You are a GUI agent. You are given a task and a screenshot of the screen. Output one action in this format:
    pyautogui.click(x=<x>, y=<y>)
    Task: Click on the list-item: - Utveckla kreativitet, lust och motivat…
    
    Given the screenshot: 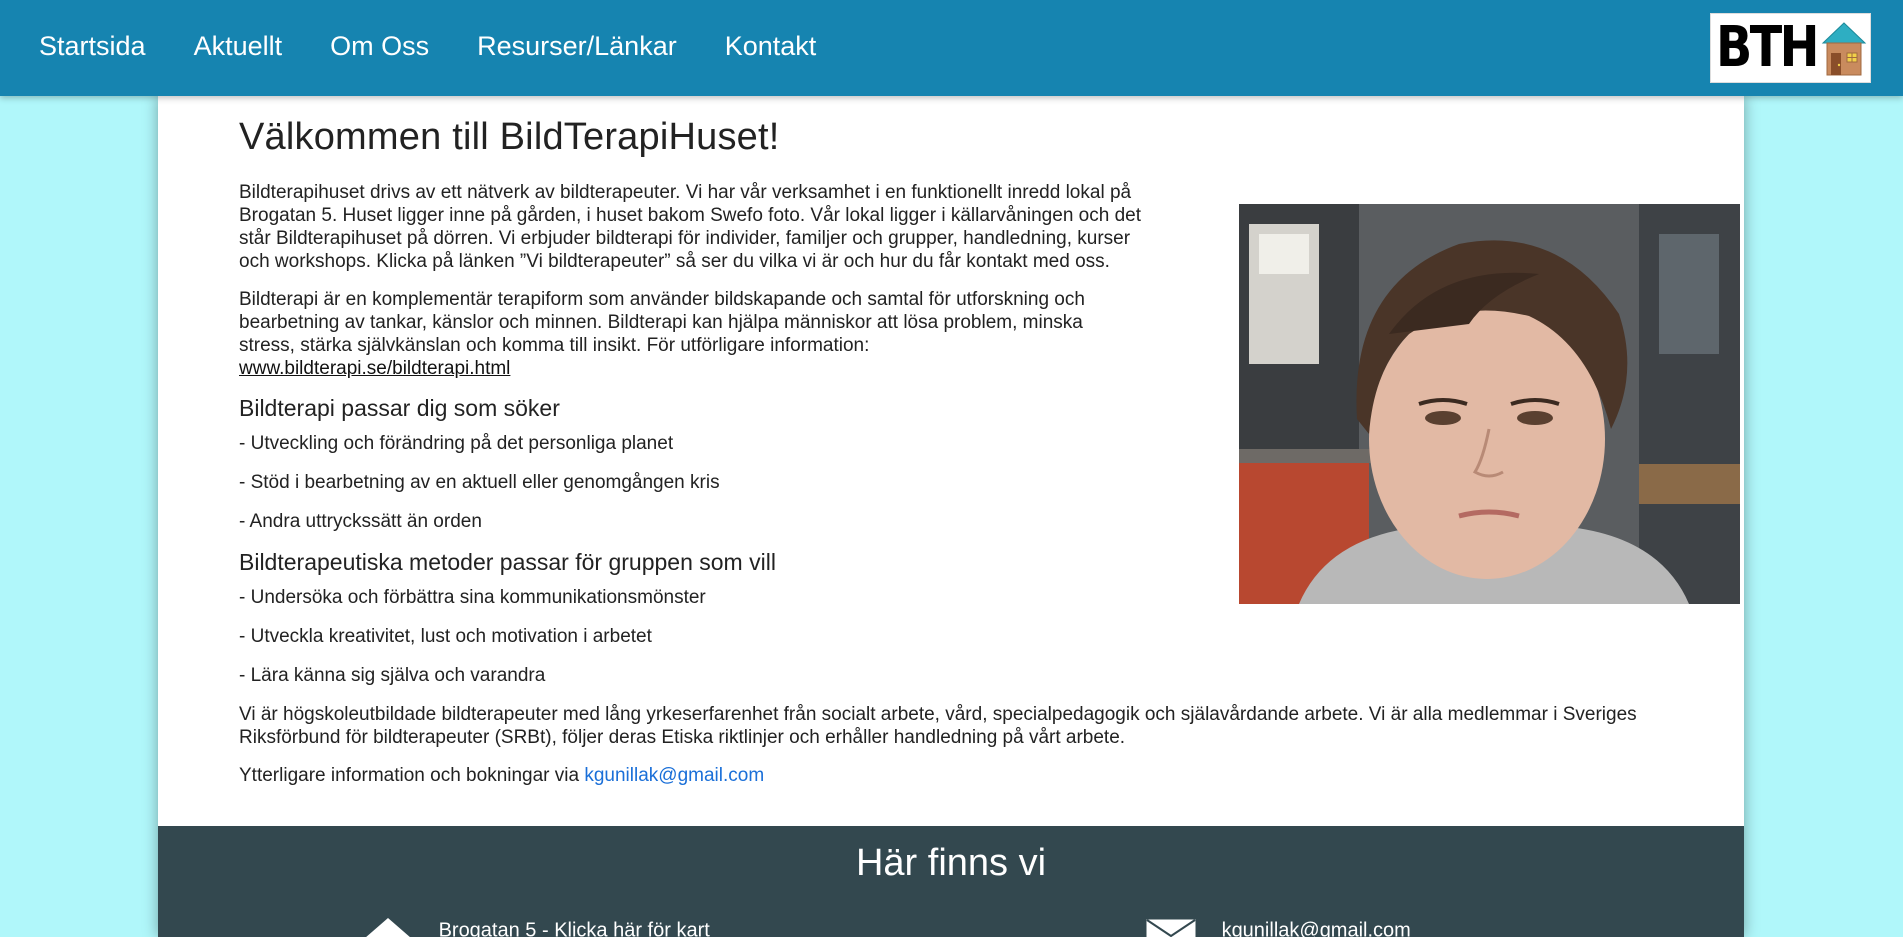 What is the action you would take?
    pyautogui.click(x=445, y=636)
    